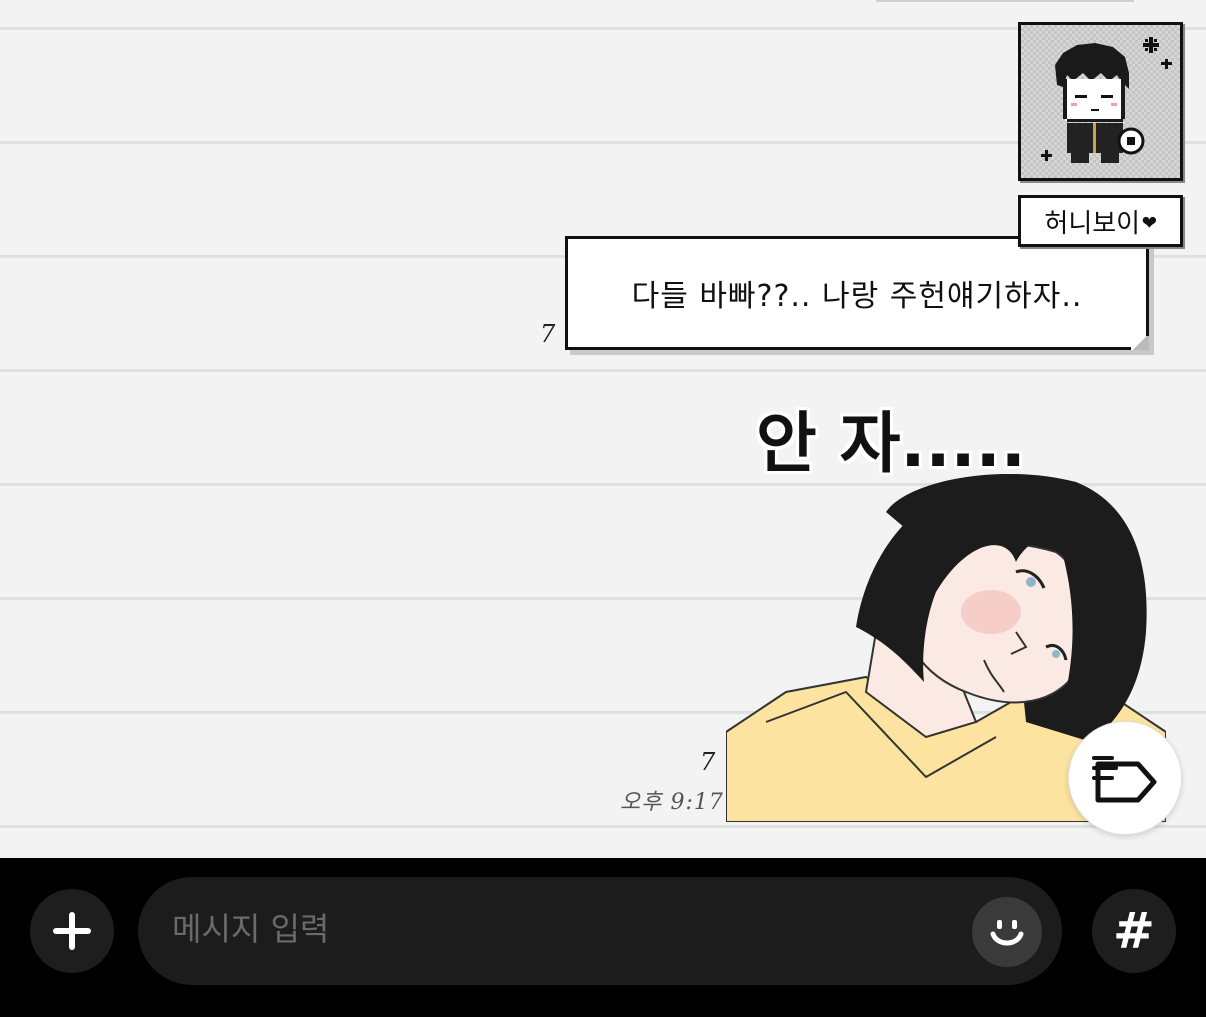 The width and height of the screenshot is (1206, 1017). Describe the element at coordinates (1092, 223) in the screenshot. I see `sender-name-label: 허니보이` at that location.